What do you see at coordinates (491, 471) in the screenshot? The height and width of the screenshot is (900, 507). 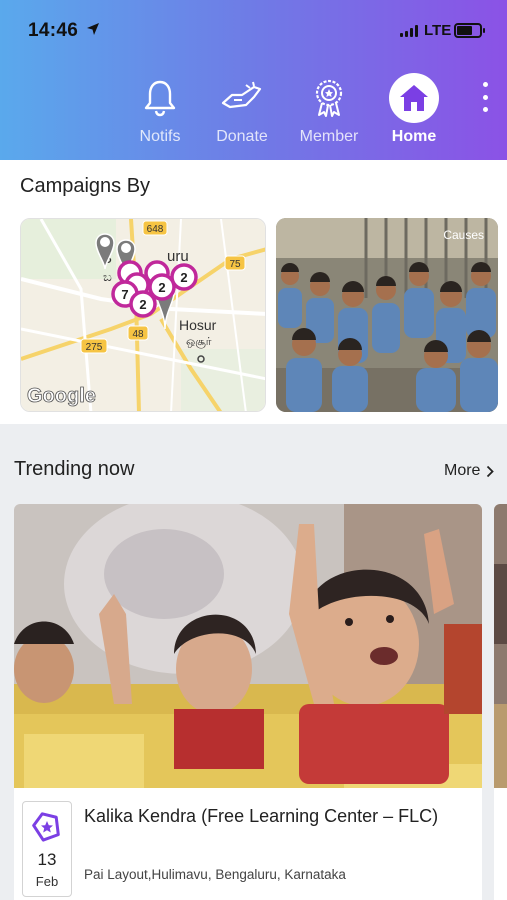 I see `chevron-right-icon` at bounding box center [491, 471].